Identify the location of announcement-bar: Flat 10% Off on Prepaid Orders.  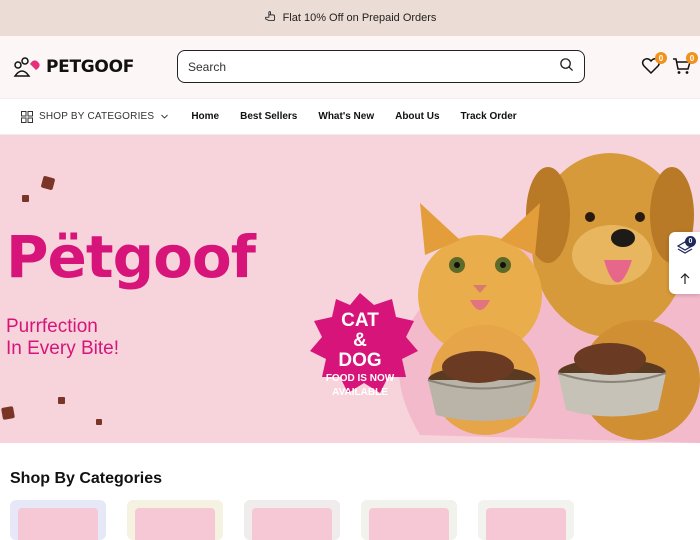
(350, 18).